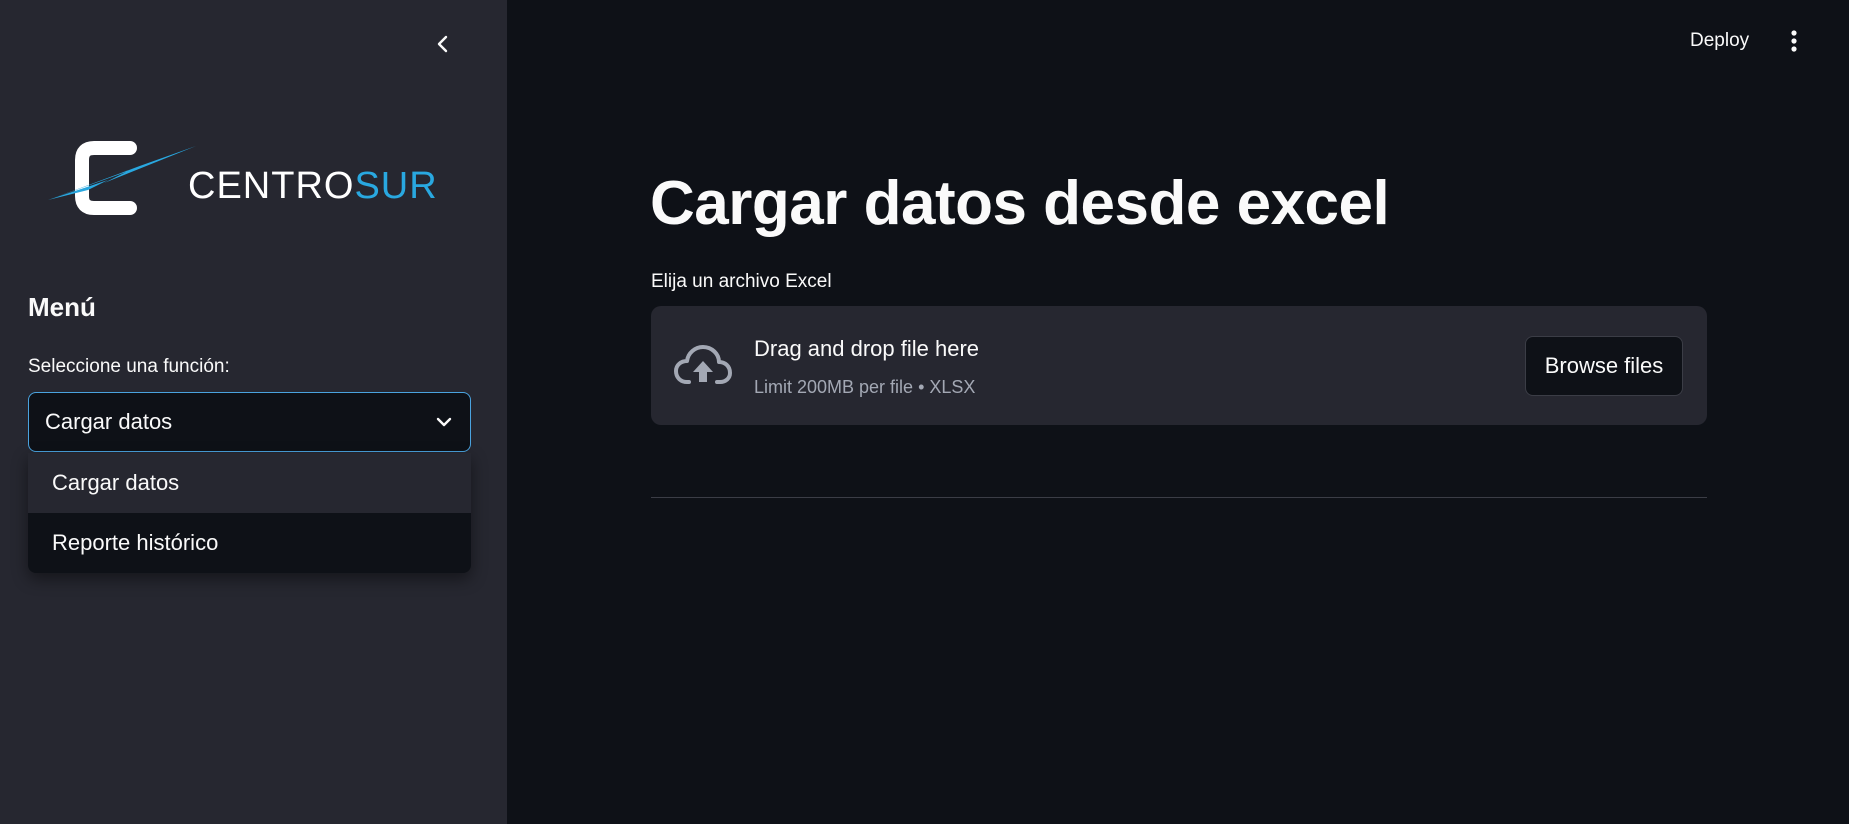 The image size is (1849, 824). Describe the element at coordinates (444, 422) in the screenshot. I see `chevron-down-icon` at that location.